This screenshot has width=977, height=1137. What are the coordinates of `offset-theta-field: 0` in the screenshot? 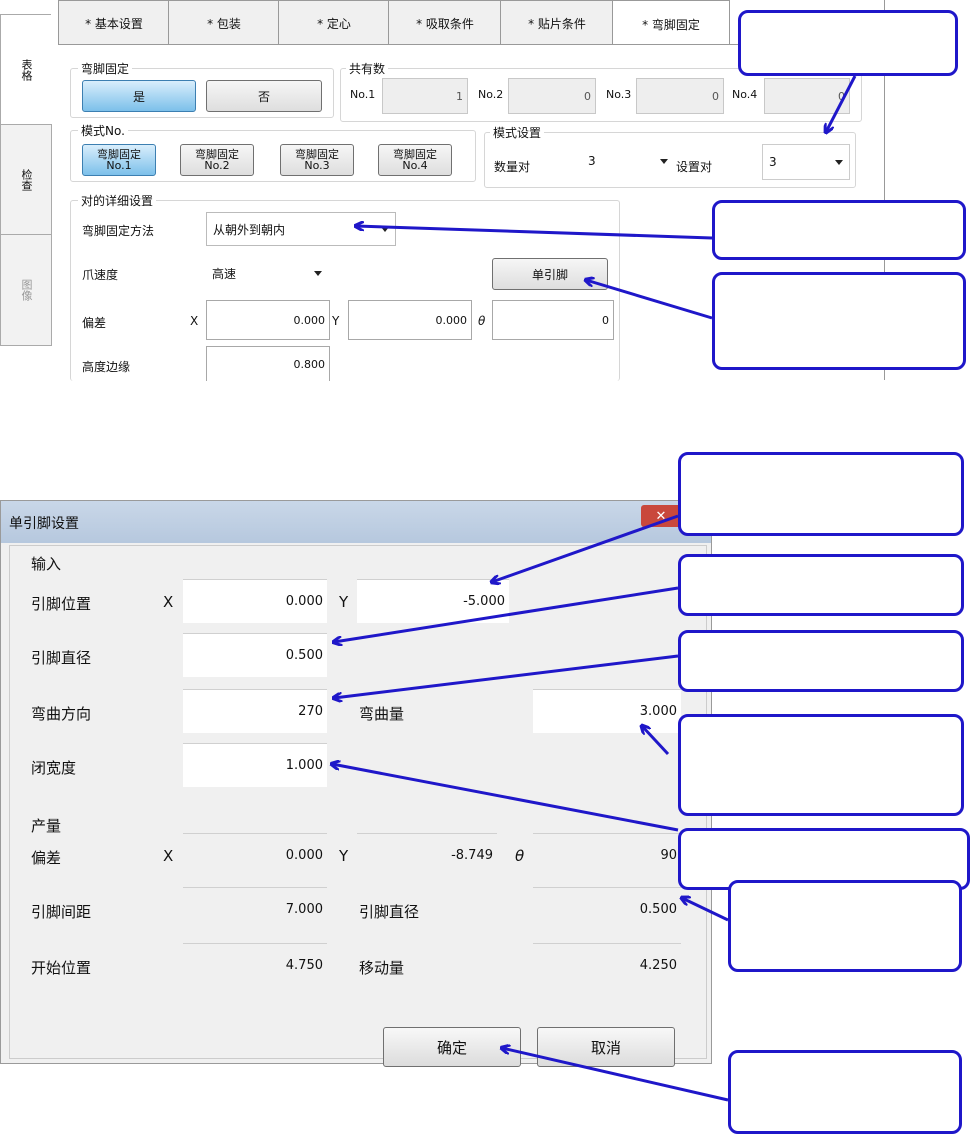 It's located at (553, 320).